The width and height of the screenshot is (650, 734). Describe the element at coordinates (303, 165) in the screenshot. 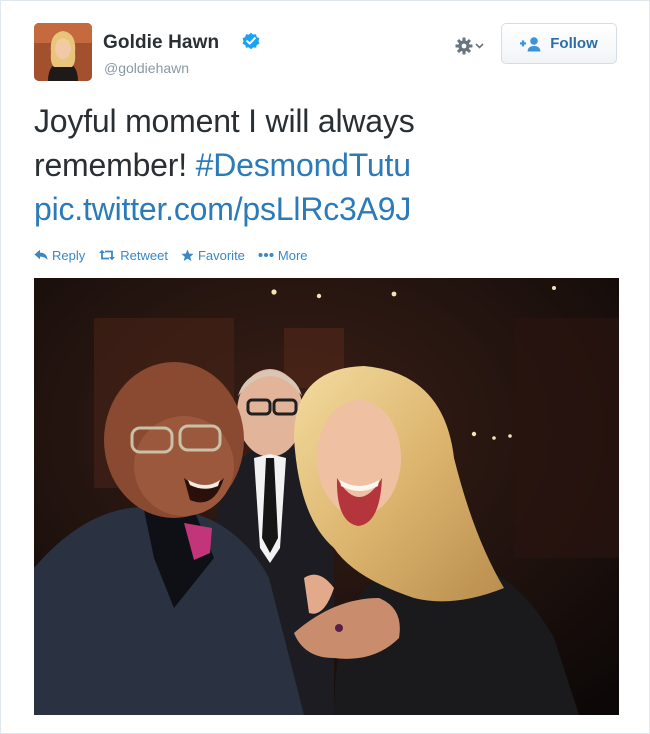

I see `hashtag-link: #DesmondTutu` at that location.